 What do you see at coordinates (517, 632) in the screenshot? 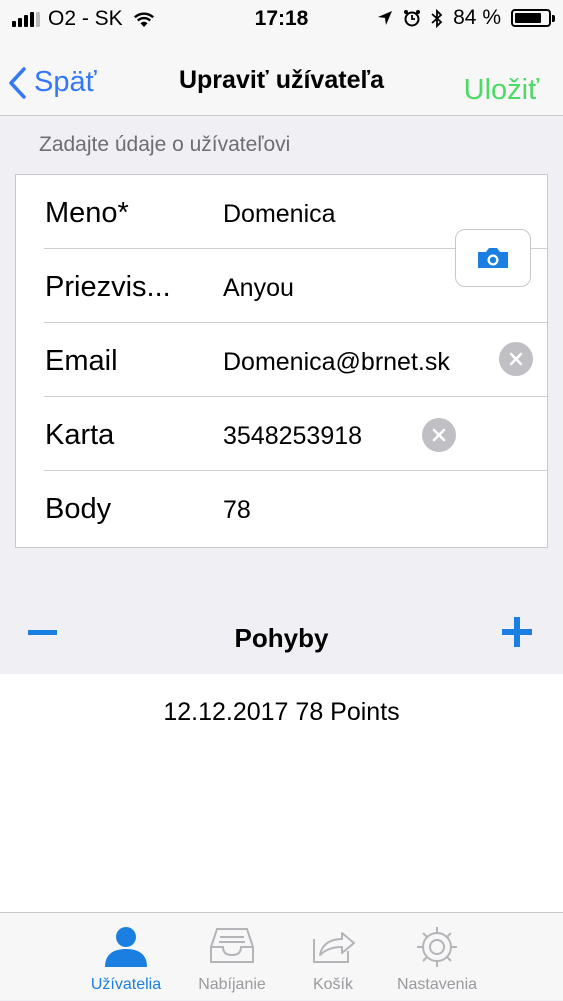
I see `add-move-button` at bounding box center [517, 632].